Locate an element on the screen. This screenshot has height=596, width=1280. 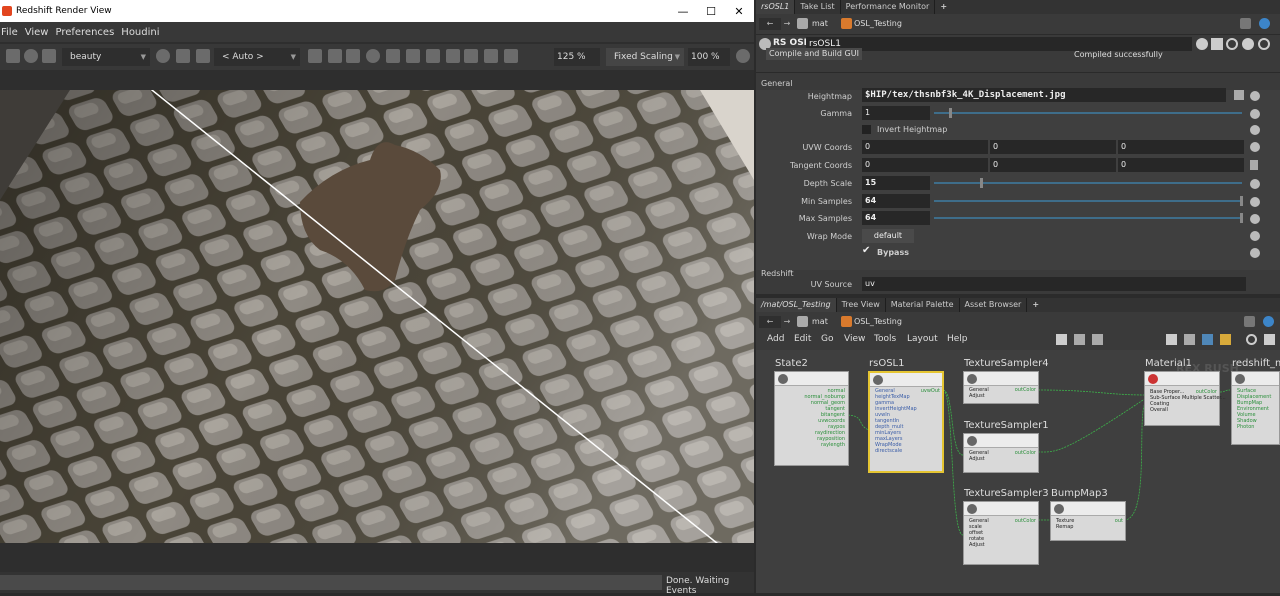
compare-icon is located at coordinates (491, 56).